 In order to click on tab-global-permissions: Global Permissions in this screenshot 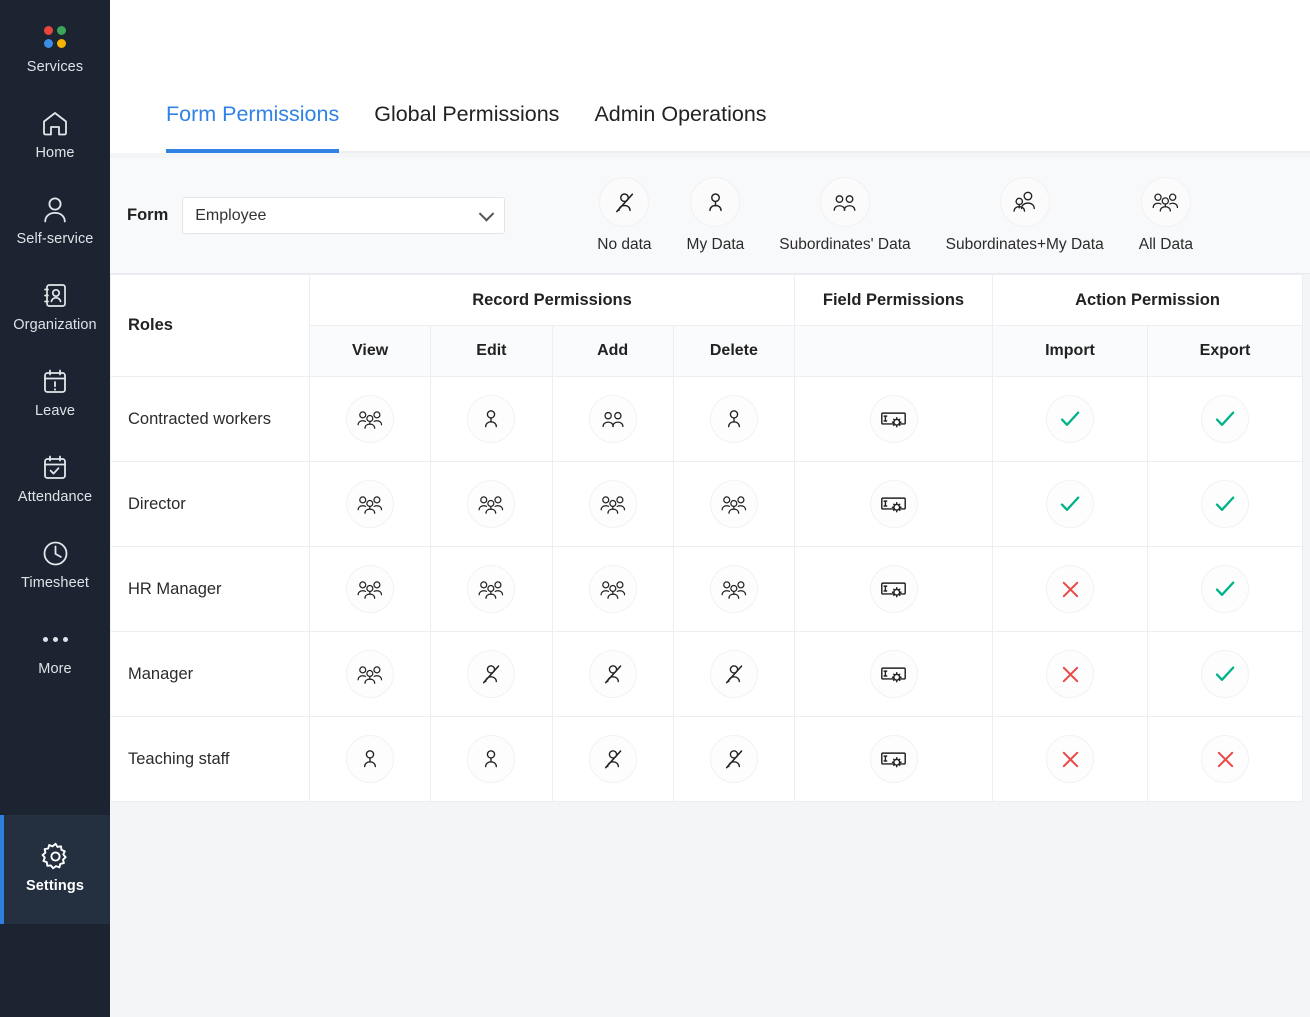, I will do `click(466, 127)`.